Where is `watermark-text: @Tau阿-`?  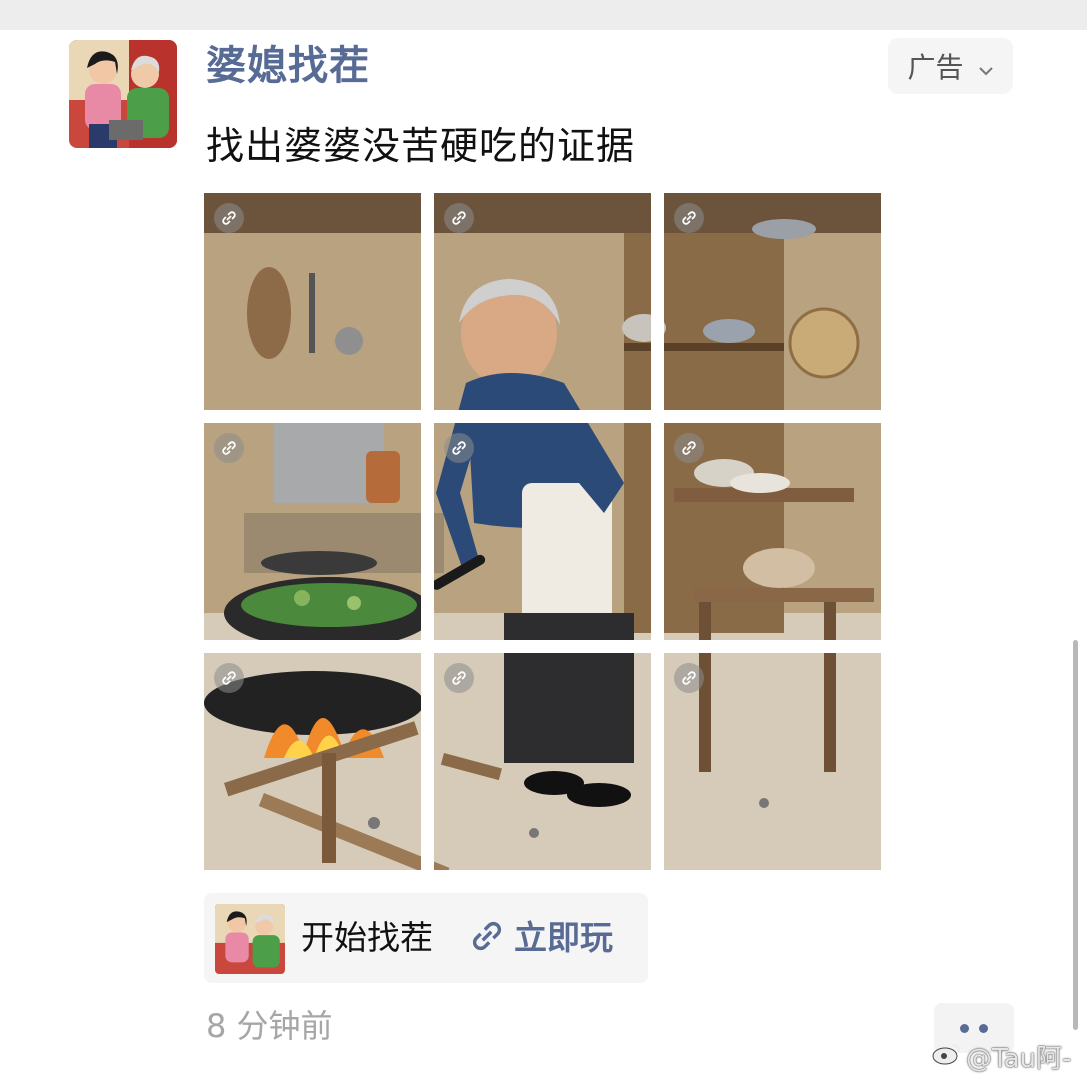
watermark-text: @Tau阿- is located at coordinates (1019, 1059).